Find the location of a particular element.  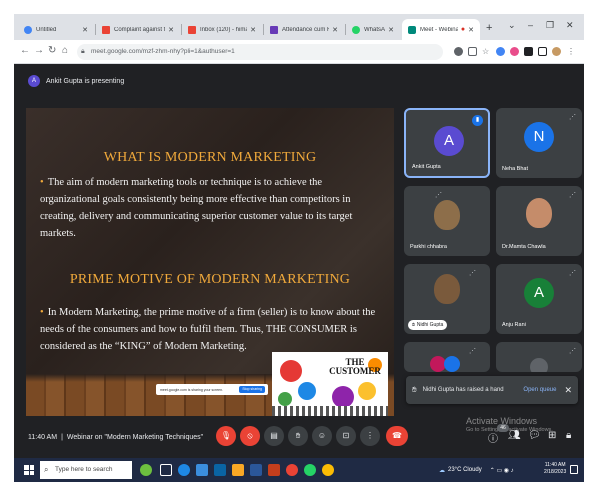

sidebar-icon is located at coordinates (542, 51).